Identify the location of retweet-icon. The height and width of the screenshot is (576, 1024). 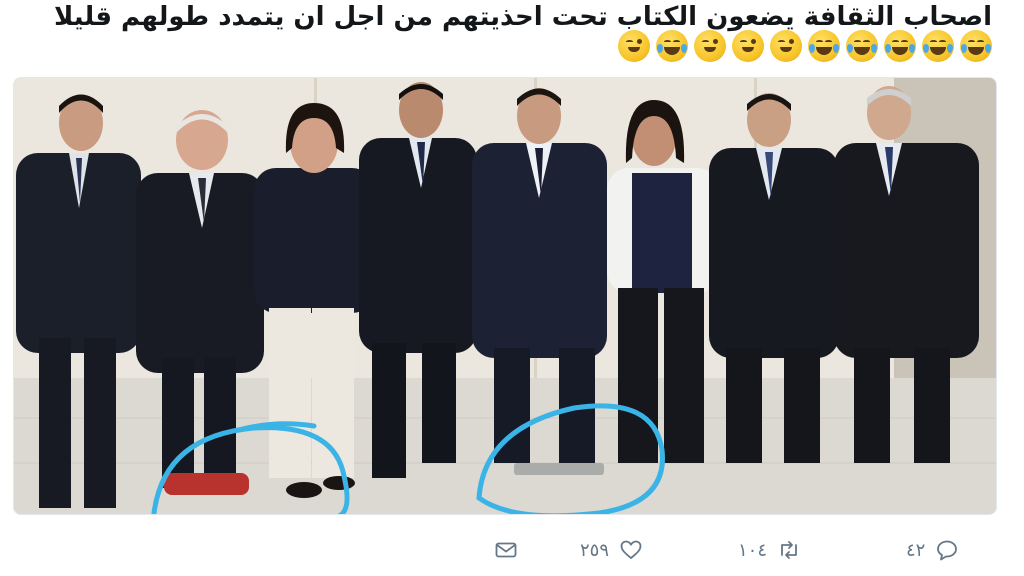
(789, 550).